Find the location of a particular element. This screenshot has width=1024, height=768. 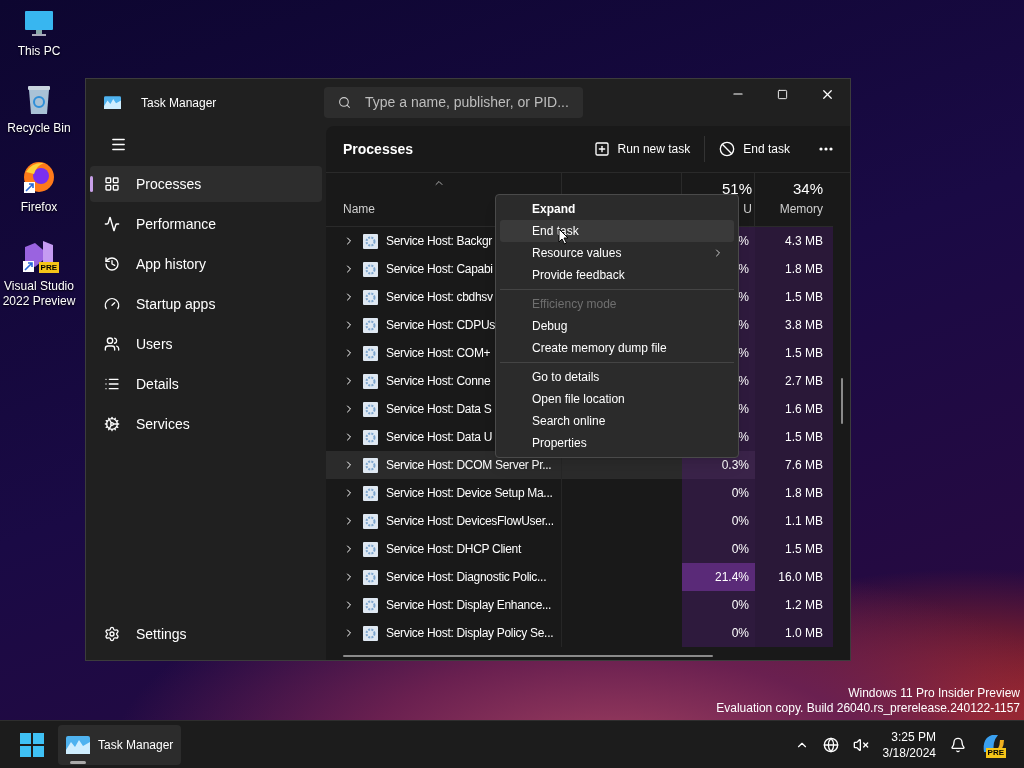

memory-cell: 3.8 MB is located at coordinates (794, 325).